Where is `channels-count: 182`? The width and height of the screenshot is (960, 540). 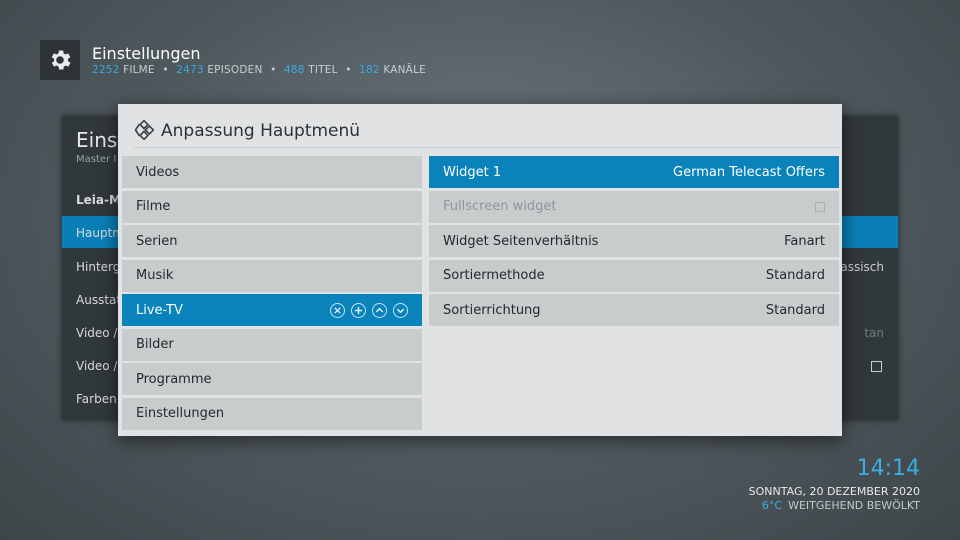
channels-count: 182 is located at coordinates (369, 70).